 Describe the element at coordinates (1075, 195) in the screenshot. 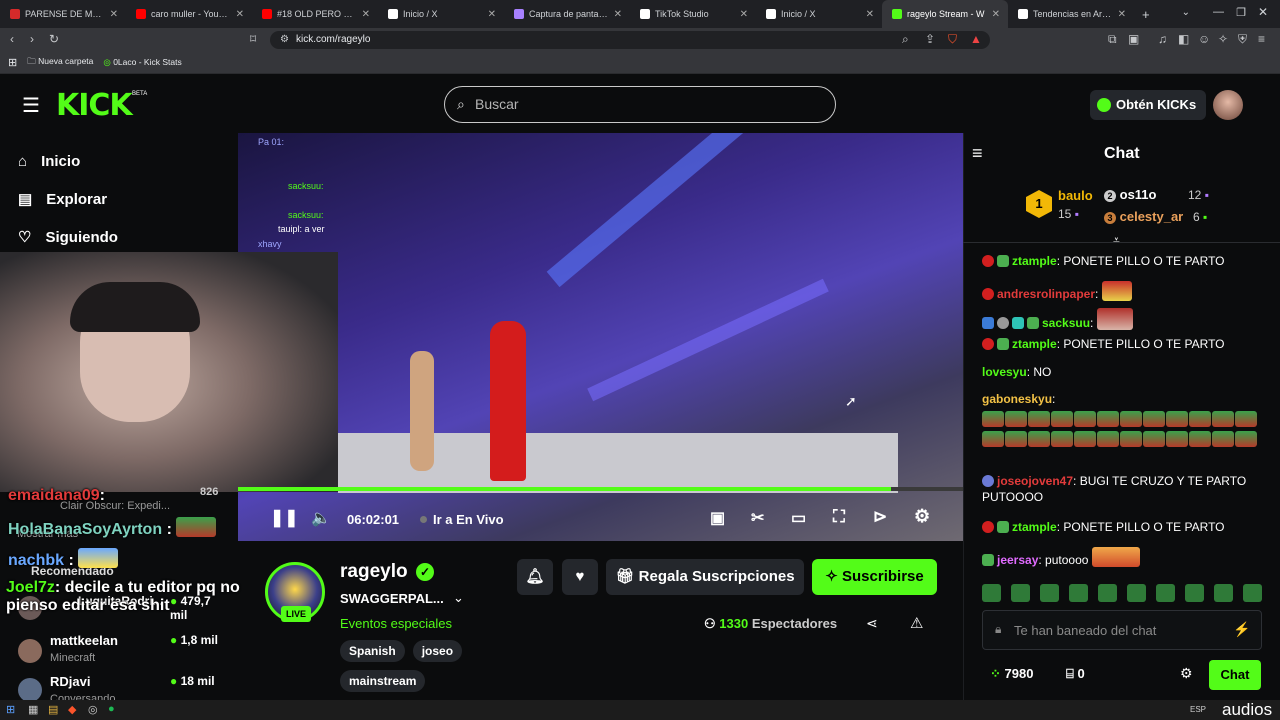

I see `leaderboard-name: baulo` at that location.